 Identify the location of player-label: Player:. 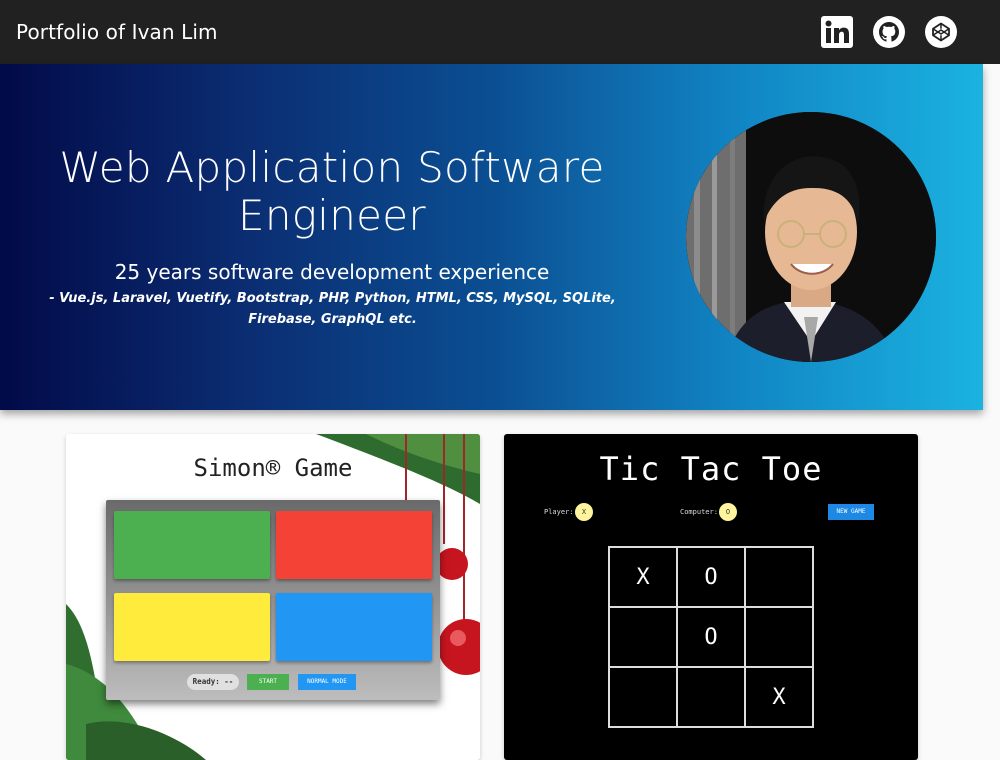
(559, 512).